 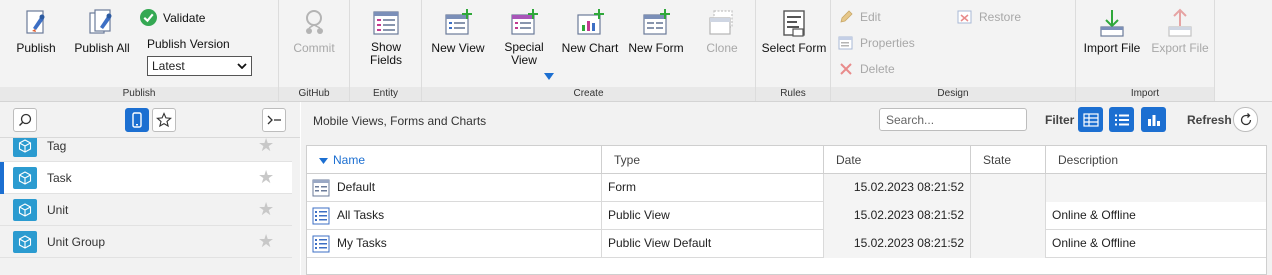 I want to click on page-title: Mobile Views, Forms and Charts, so click(x=400, y=121).